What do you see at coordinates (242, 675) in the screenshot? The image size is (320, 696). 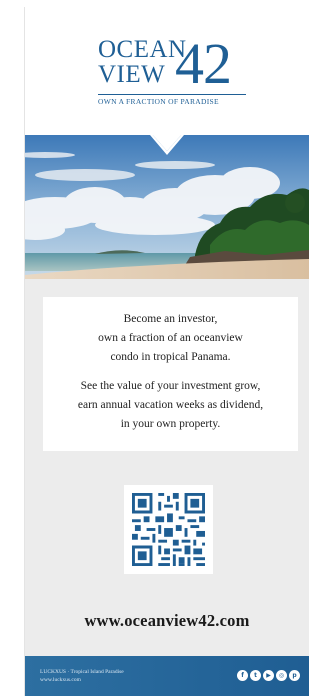 I see `facebook-icon: f` at bounding box center [242, 675].